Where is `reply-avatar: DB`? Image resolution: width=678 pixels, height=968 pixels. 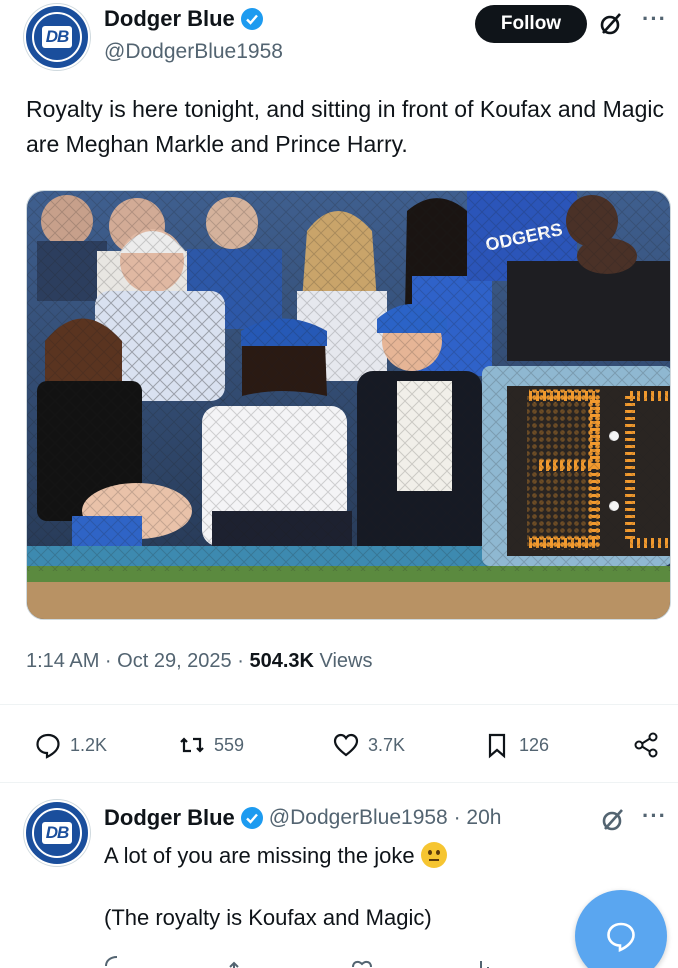 reply-avatar: DB is located at coordinates (57, 833).